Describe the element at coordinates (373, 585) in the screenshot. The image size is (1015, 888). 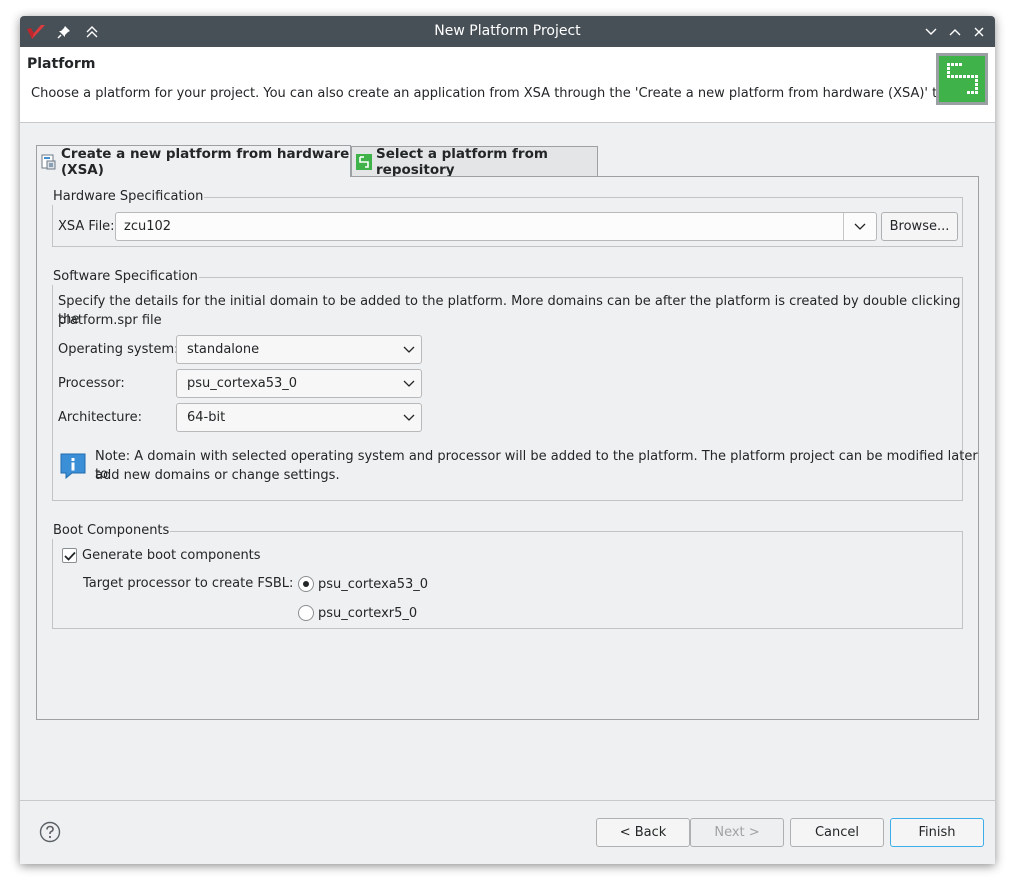
I see `radio-psu-cortexa53-label: psu_cortexa53_0` at that location.